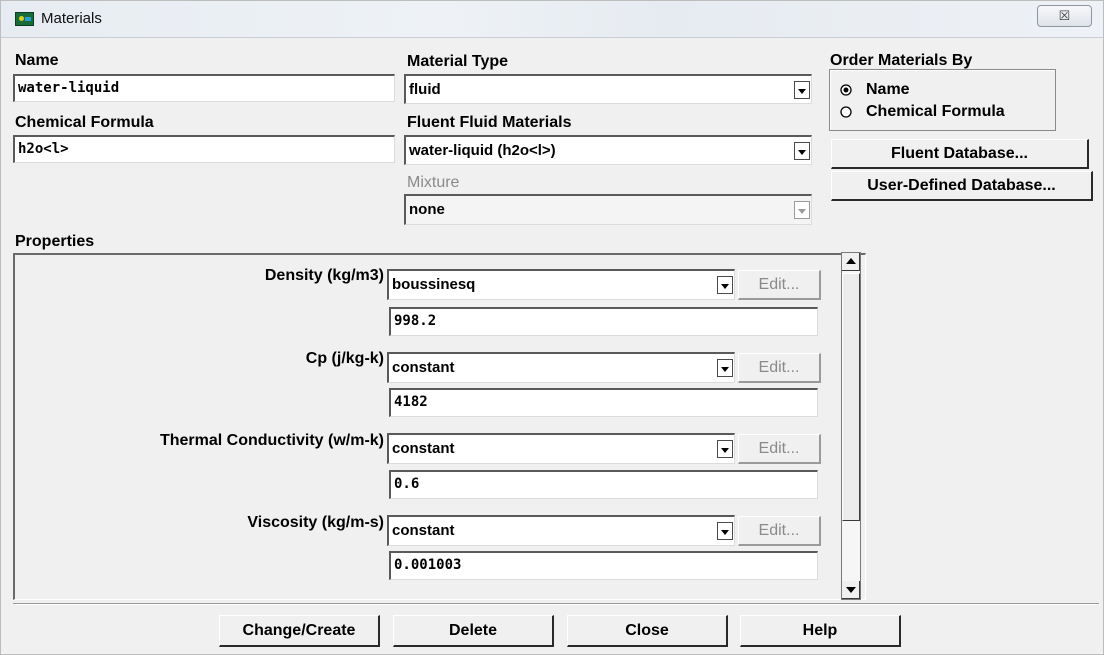 This screenshot has width=1104, height=655. What do you see at coordinates (561, 284) in the screenshot?
I see `density-method-dropdown: boussinesq` at bounding box center [561, 284].